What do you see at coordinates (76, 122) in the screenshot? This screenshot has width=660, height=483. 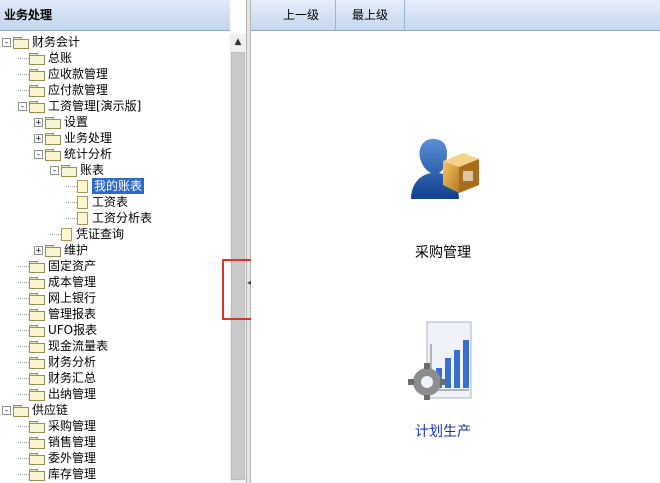 I see `tree-item-label: 设置` at bounding box center [76, 122].